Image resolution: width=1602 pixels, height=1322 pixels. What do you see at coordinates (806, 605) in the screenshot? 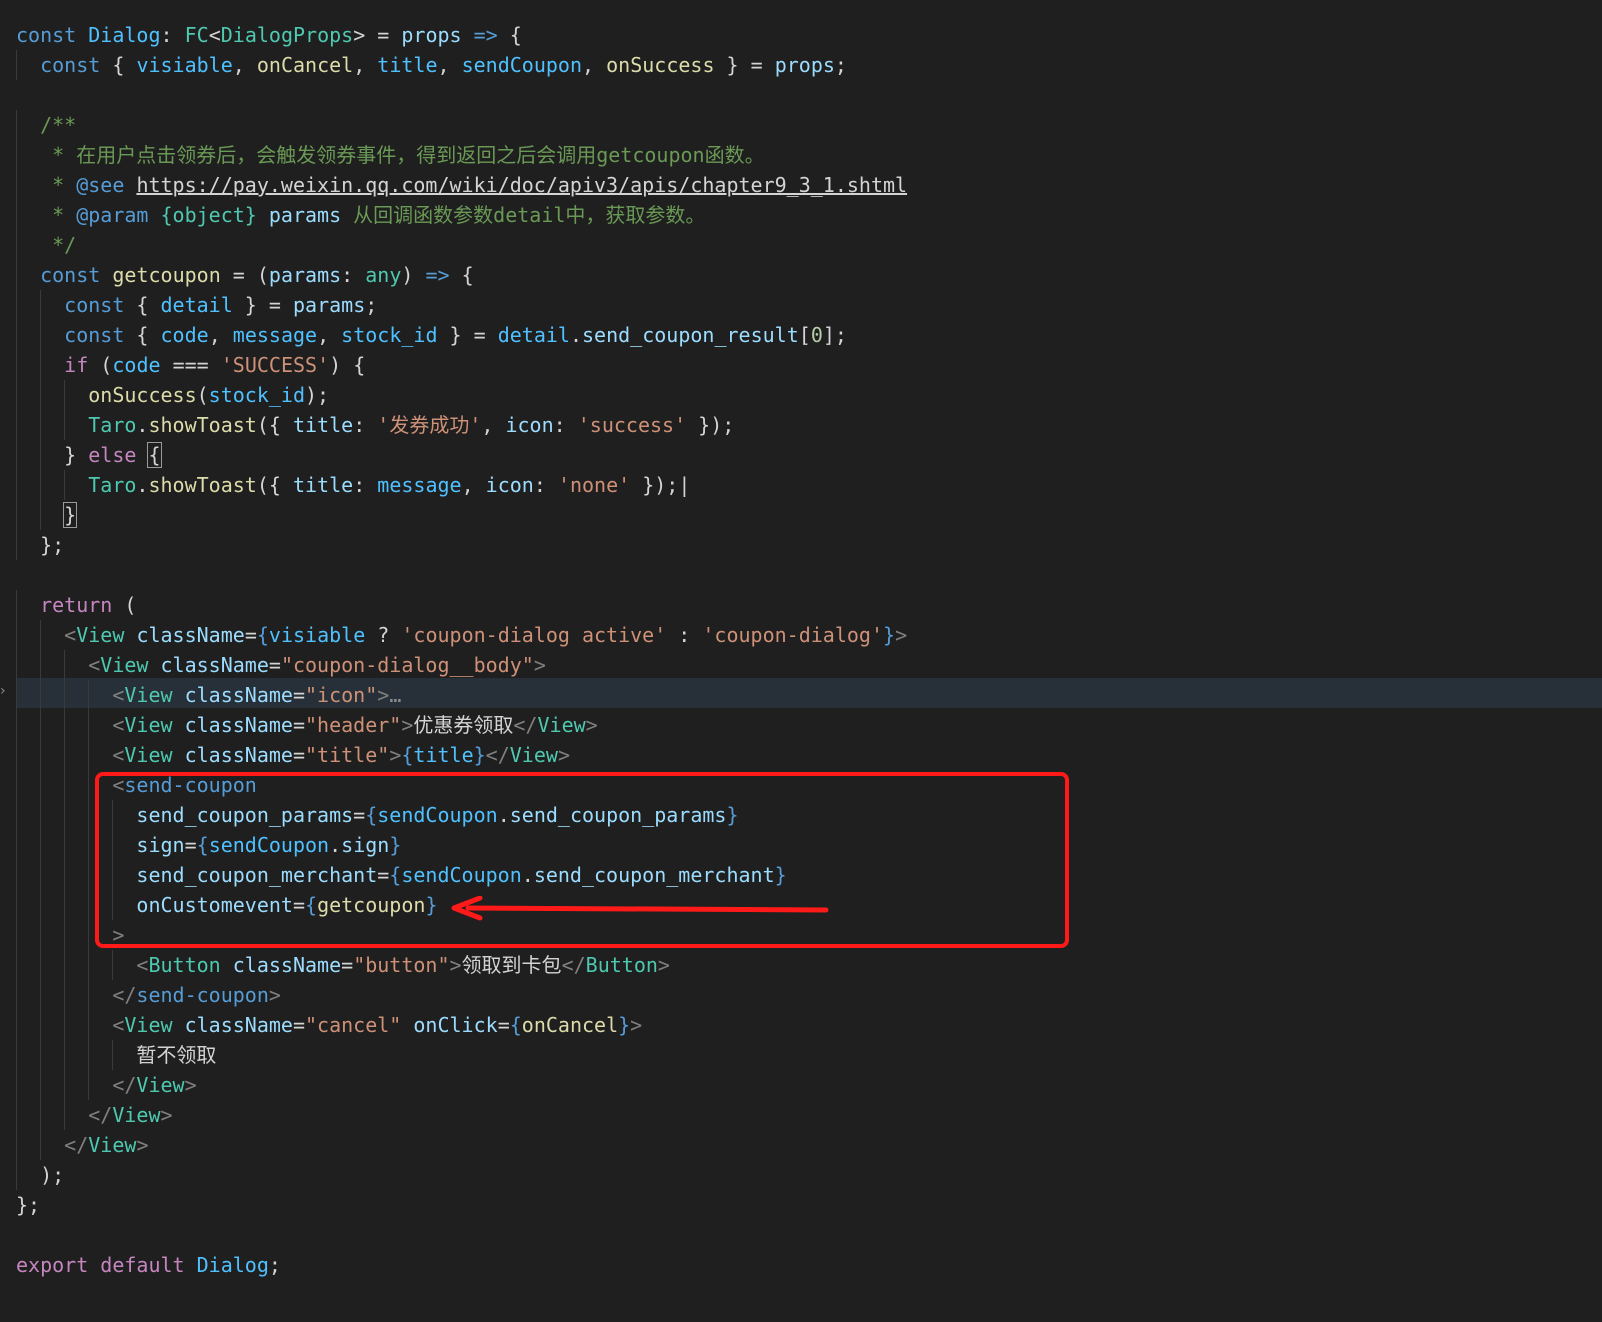
I see `code-line: return (` at bounding box center [806, 605].